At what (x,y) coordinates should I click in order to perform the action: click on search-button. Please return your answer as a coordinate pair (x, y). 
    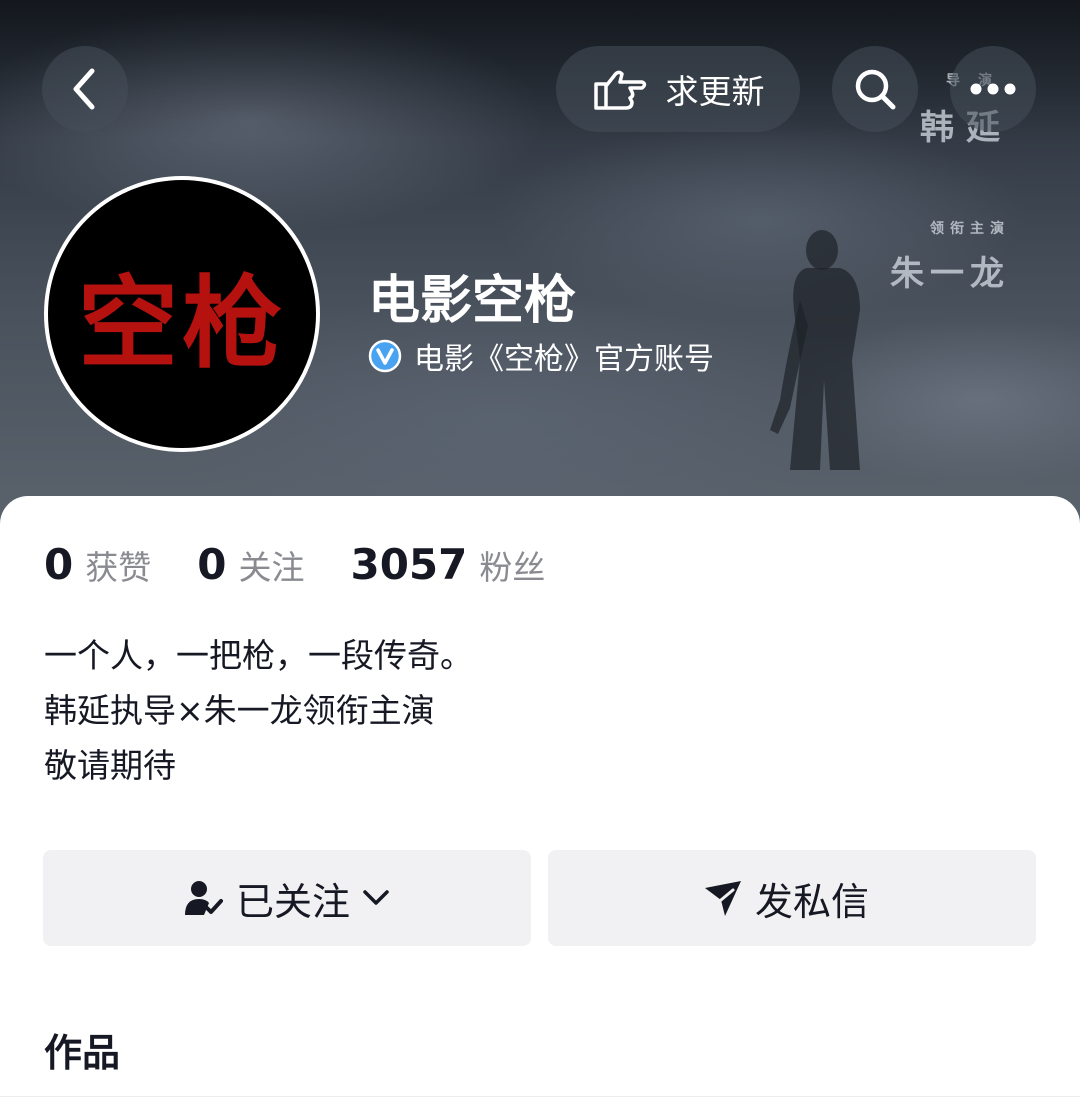
    Looking at the image, I should click on (875, 89).